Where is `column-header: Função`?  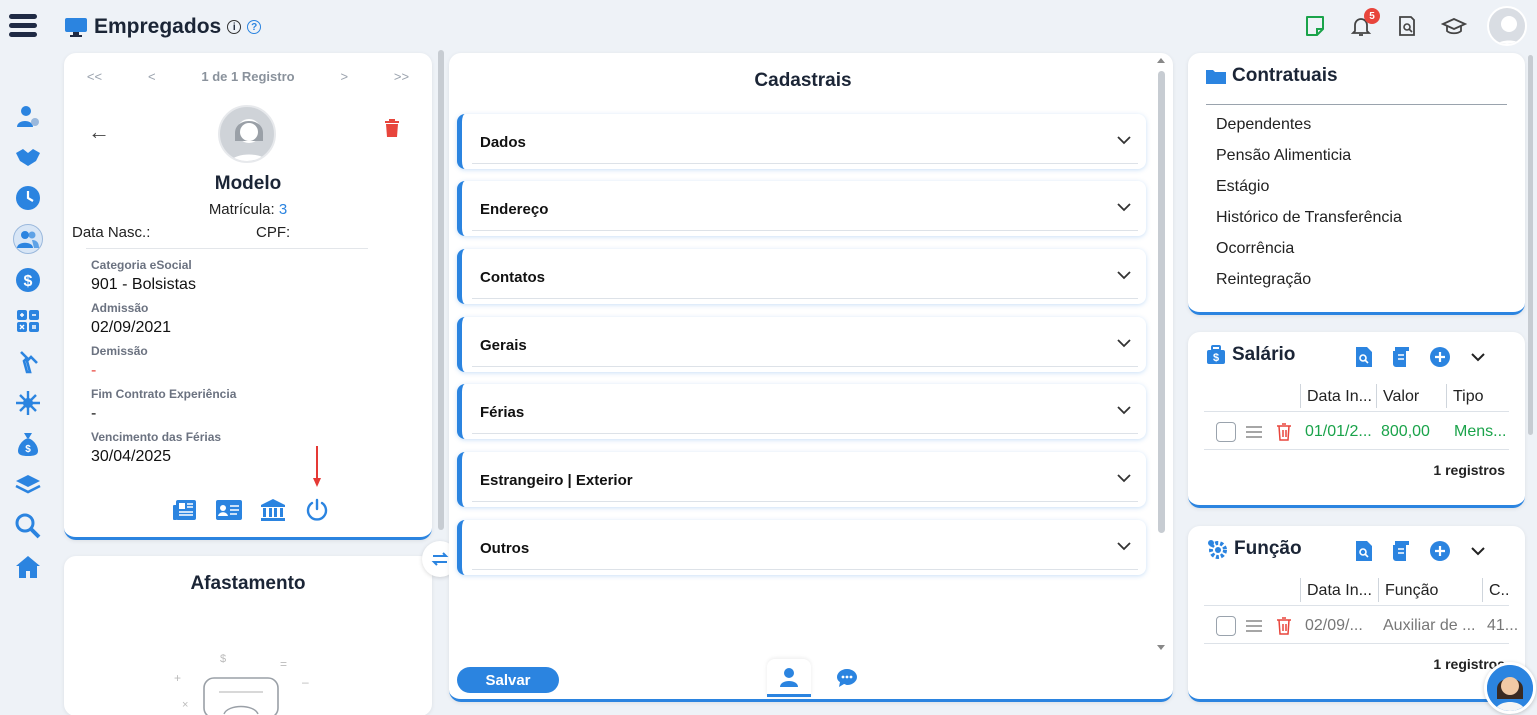 column-header: Função is located at coordinates (1430, 590).